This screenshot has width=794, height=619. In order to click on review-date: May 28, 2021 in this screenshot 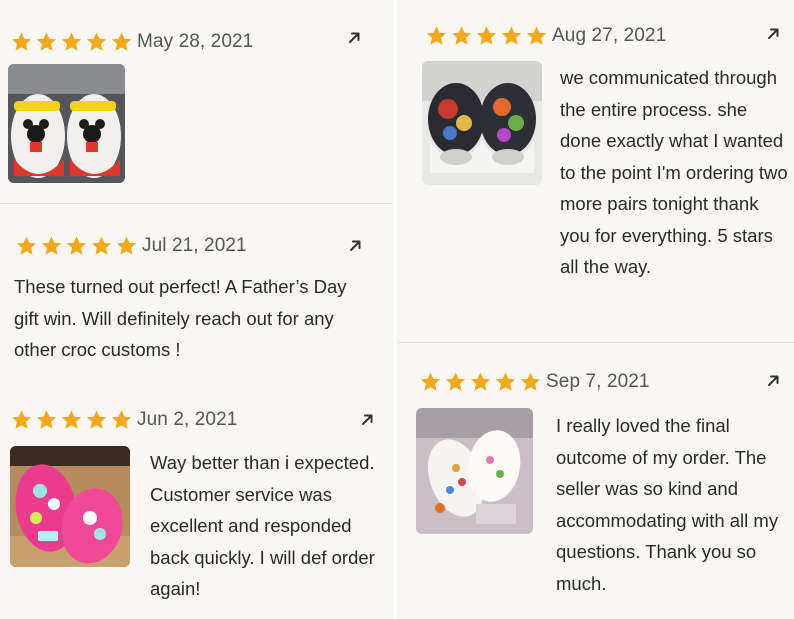, I will do `click(195, 41)`.